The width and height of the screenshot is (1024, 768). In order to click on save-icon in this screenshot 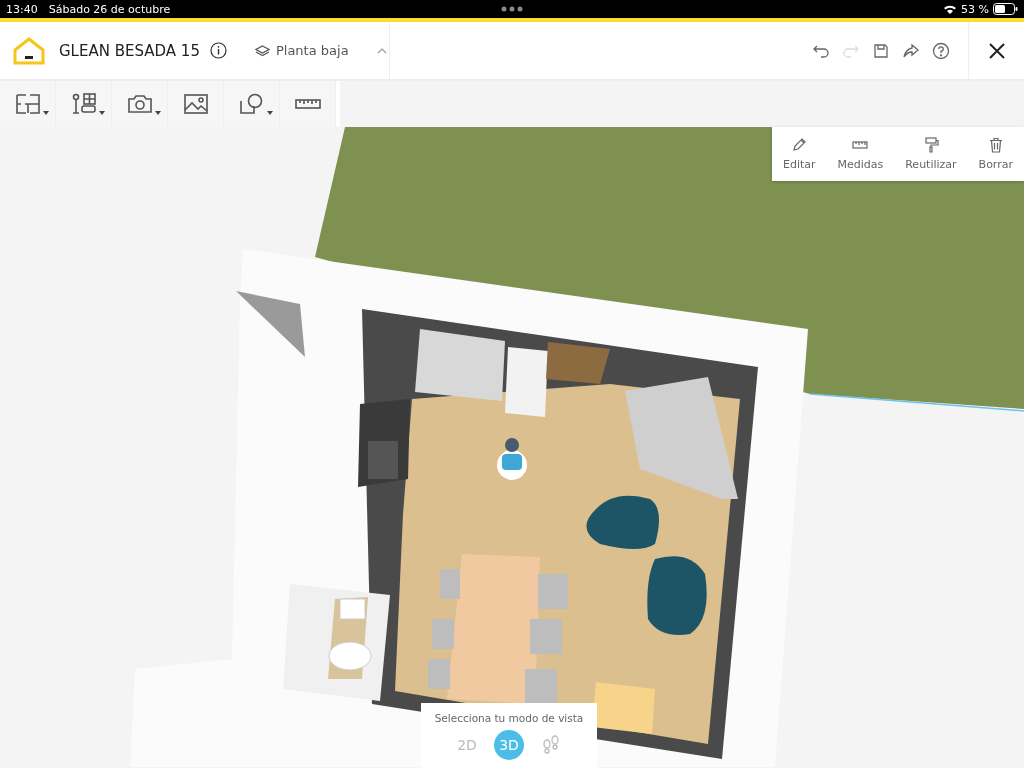, I will do `click(881, 50)`.